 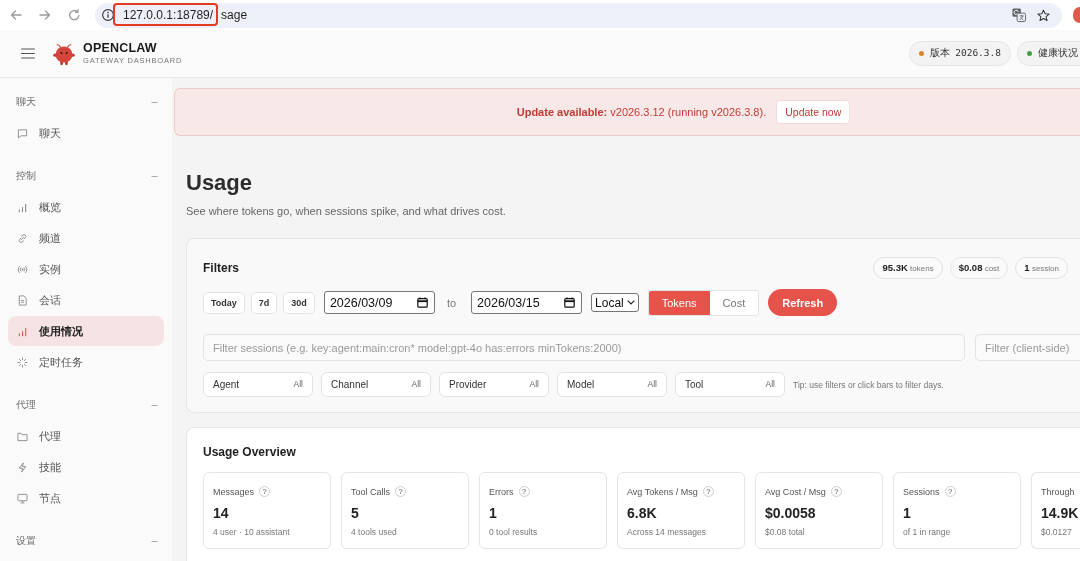 I want to click on stat-value: 5, so click(x=355, y=513).